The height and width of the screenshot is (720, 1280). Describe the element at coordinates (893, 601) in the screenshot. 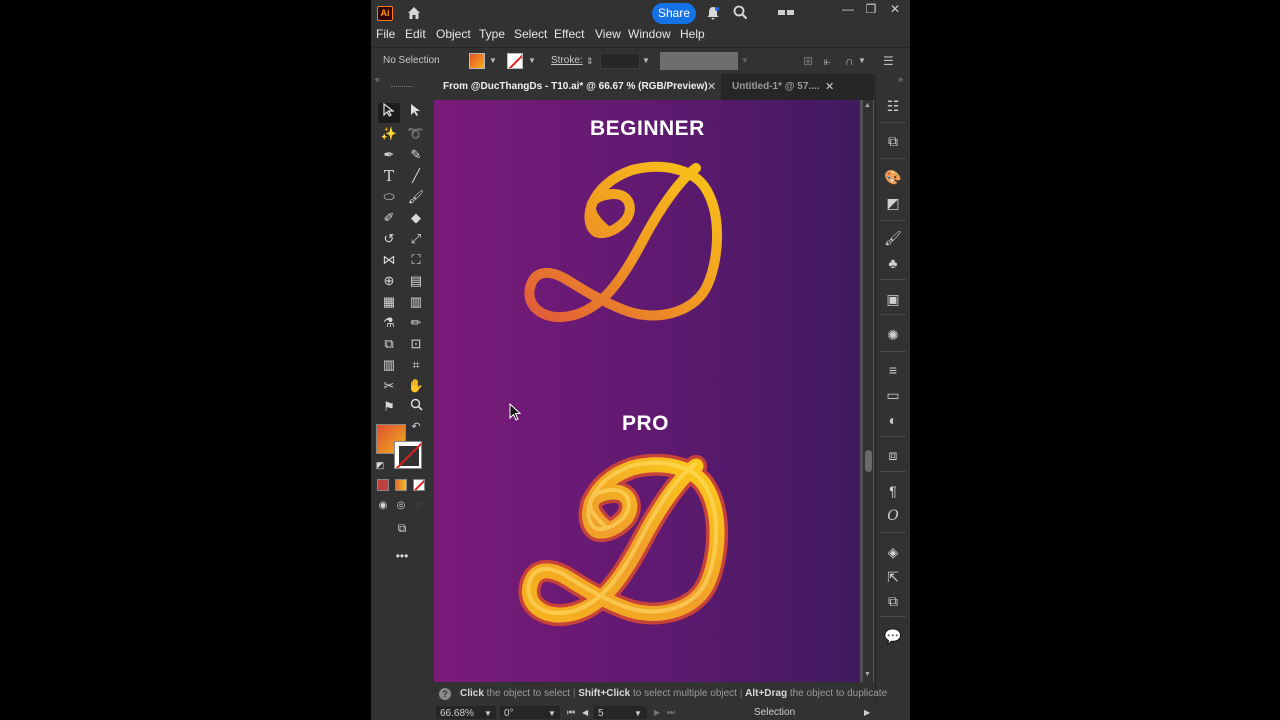

I see `artboards-panel-icon: ⧉` at that location.